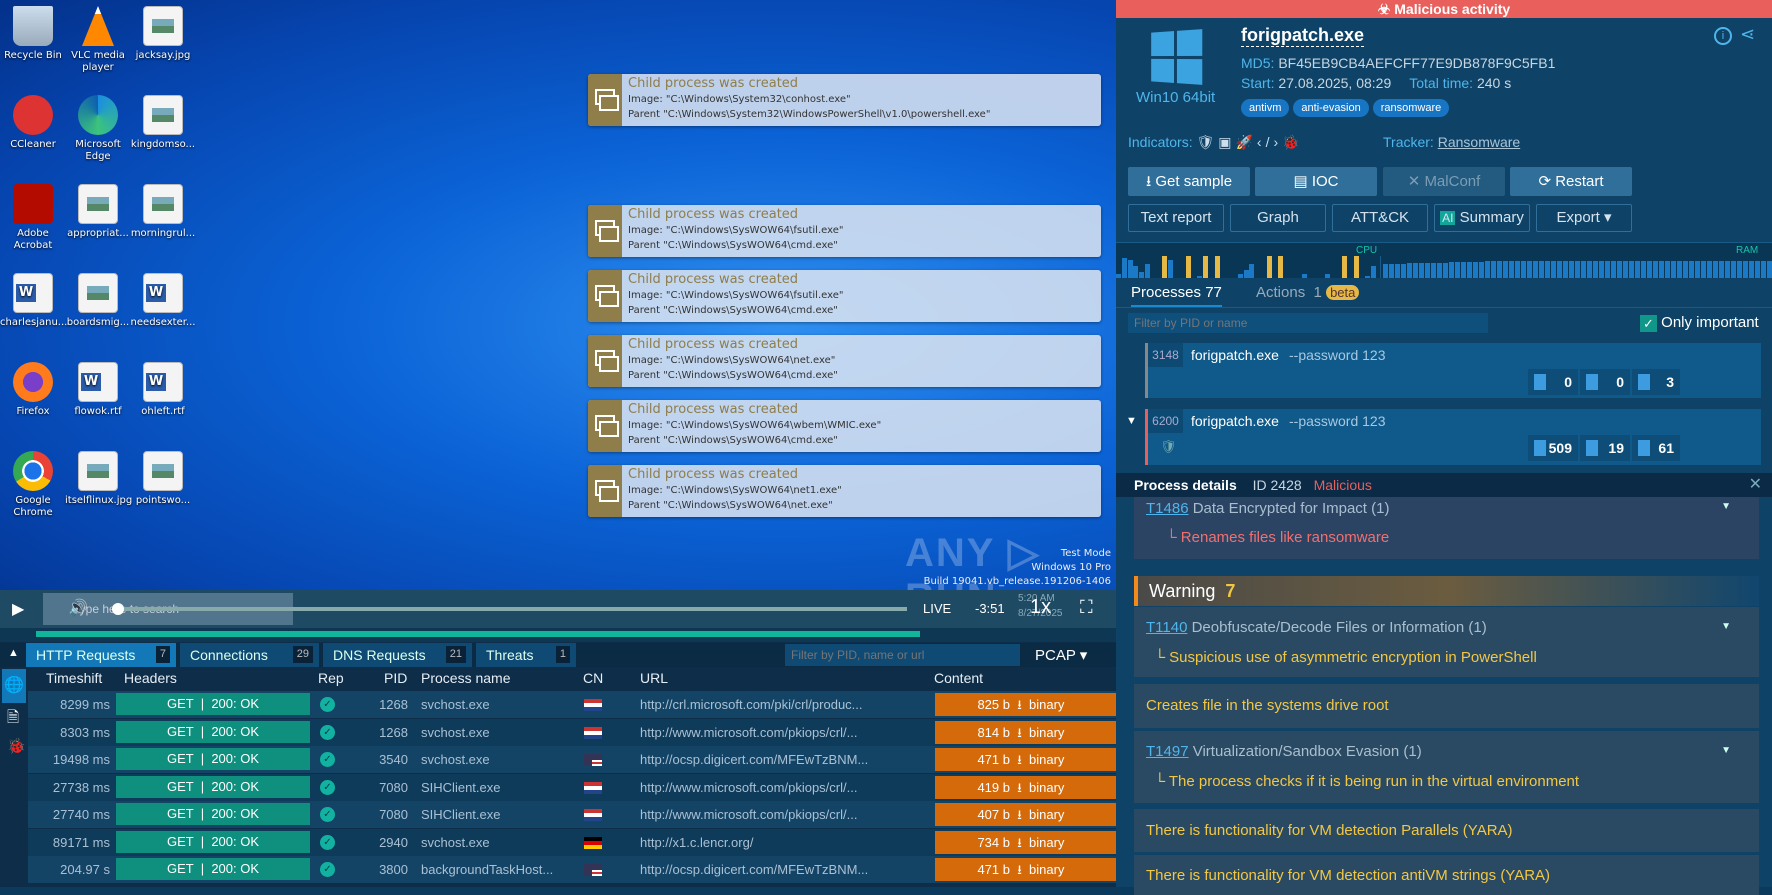 Image resolution: width=1772 pixels, height=895 pixels. I want to click on close-icon: ✕, so click(1755, 485).